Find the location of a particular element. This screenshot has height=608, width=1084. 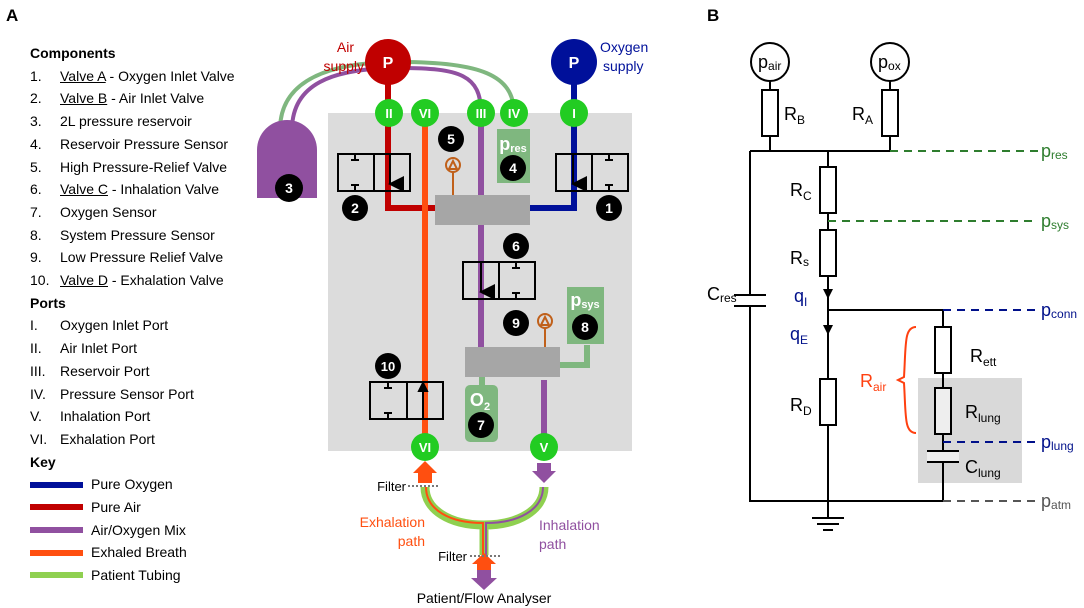

patm-label: patm is located at coordinates (1056, 501).